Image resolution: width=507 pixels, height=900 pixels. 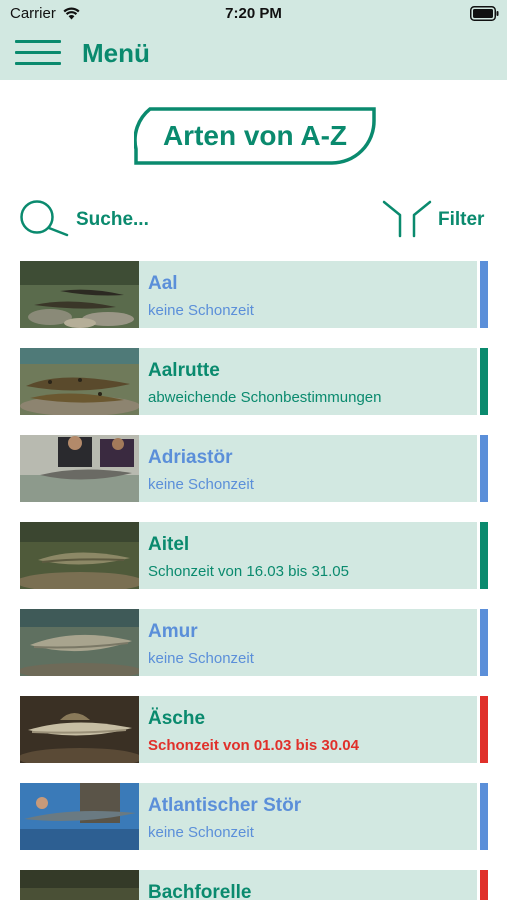 I want to click on search-icon, so click(x=44, y=218).